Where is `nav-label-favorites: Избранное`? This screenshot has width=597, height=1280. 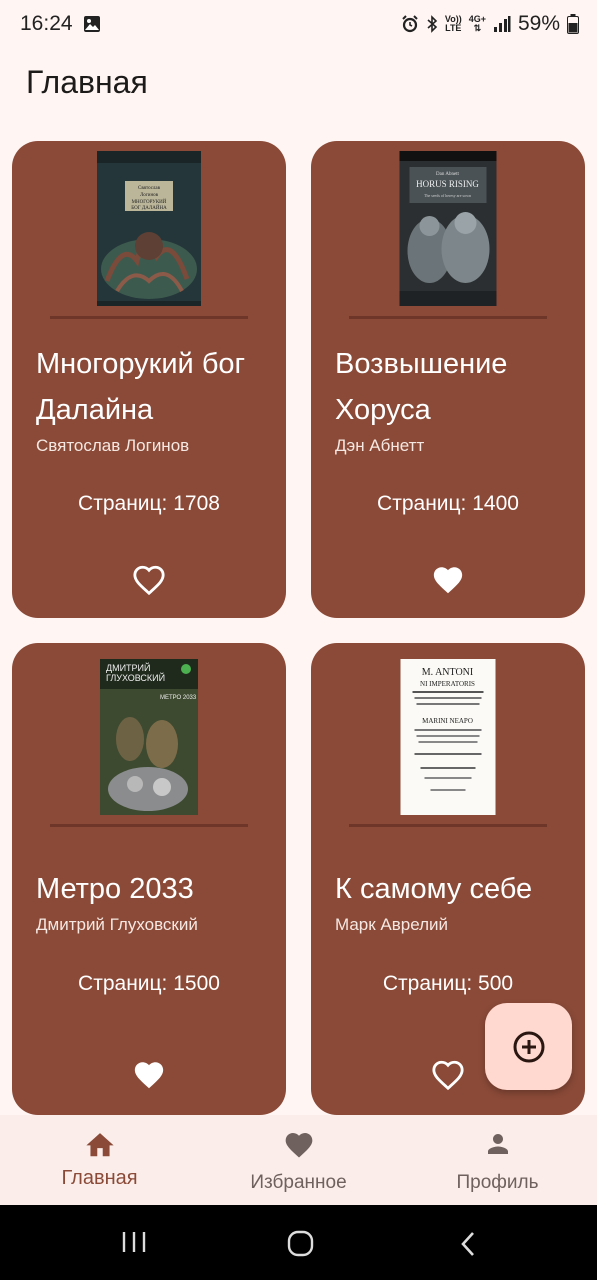
nav-label-favorites: Избранное is located at coordinates (298, 1182).